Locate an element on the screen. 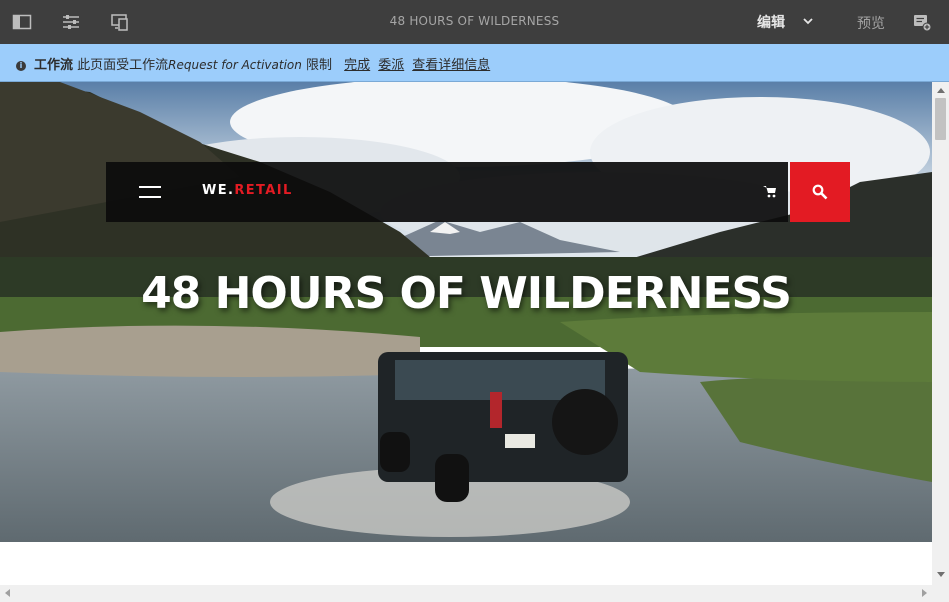 The width and height of the screenshot is (949, 602). scroll-down-arrow-icon is located at coordinates (941, 574).